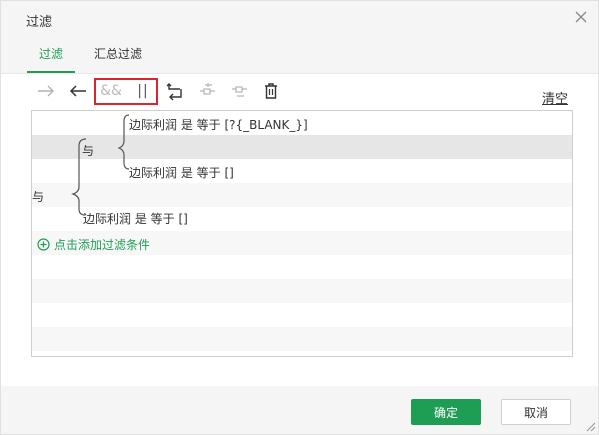 The height and width of the screenshot is (435, 599). I want to click on arrow-right-icon, so click(46, 91).